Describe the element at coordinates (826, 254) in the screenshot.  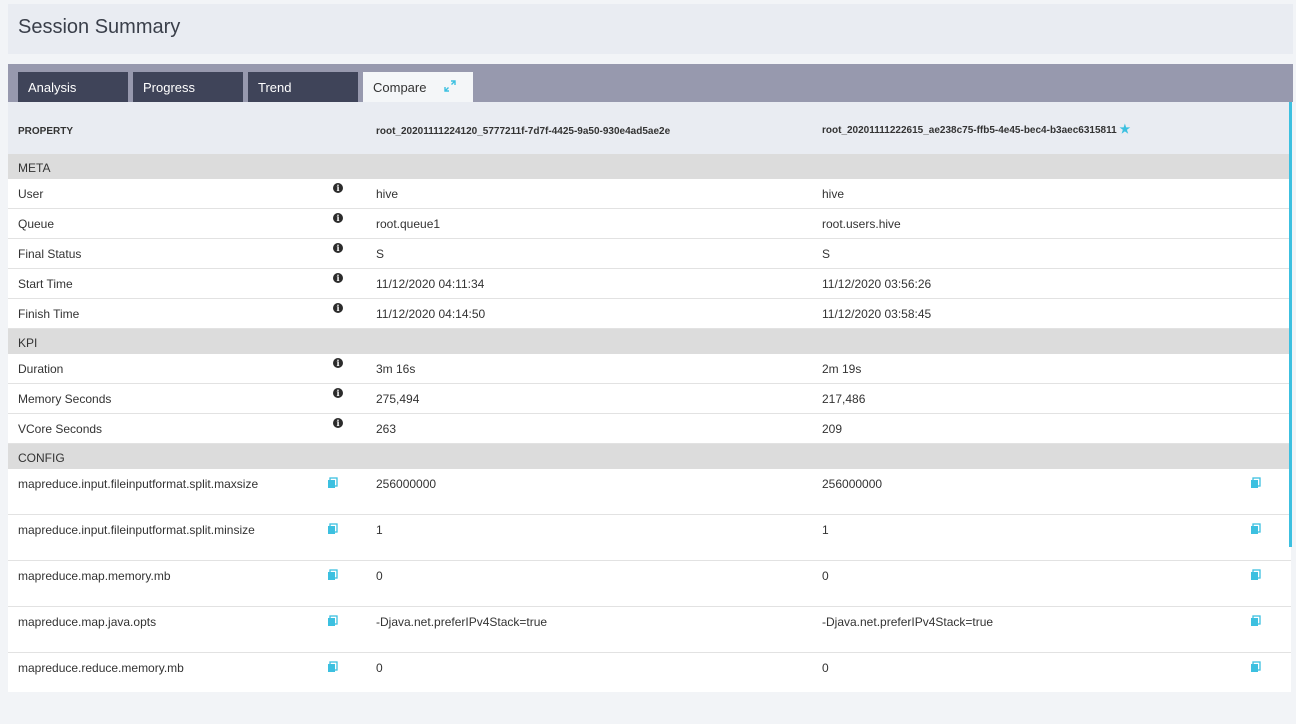
I see `app2-value: S` at that location.